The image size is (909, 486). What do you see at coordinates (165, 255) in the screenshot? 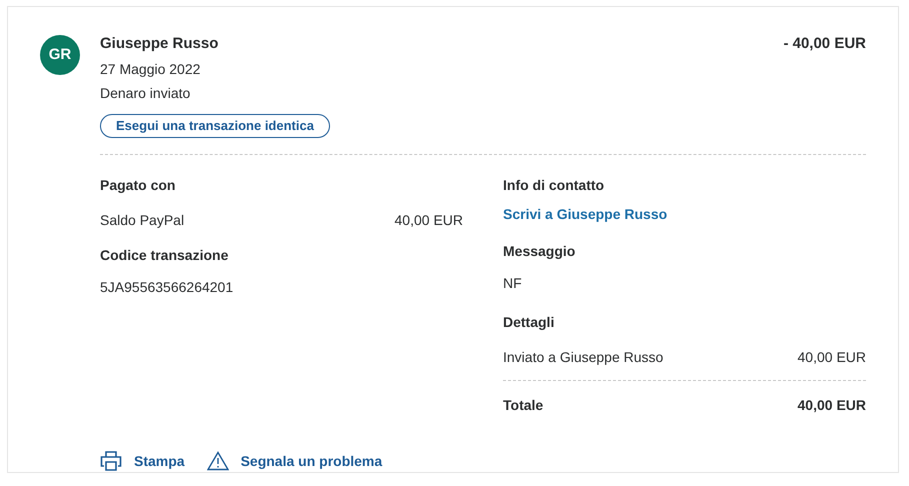
I see `section-title: Codice transazione` at bounding box center [165, 255].